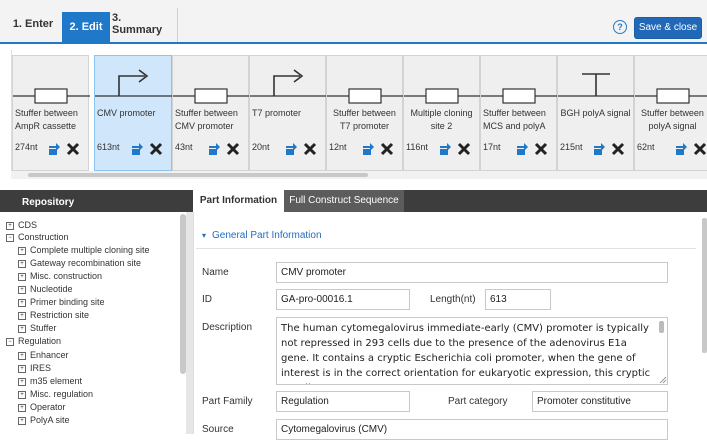  Describe the element at coordinates (704, 285) in the screenshot. I see `form-scrollbar` at that location.